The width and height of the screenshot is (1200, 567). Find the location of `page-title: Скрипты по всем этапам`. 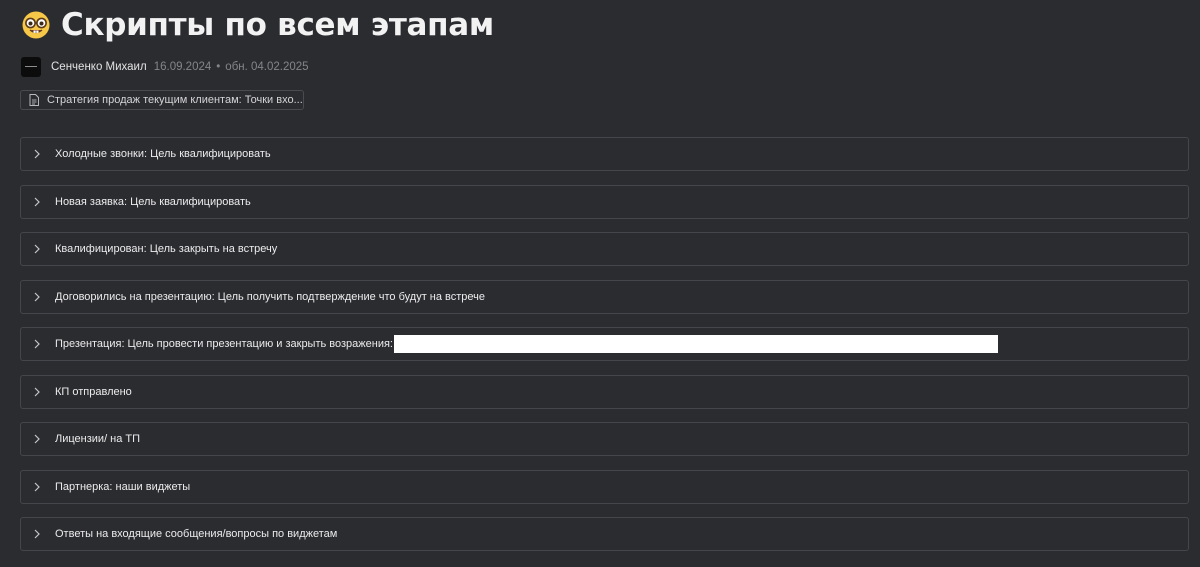

page-title: Скрипты по всем этапам is located at coordinates (277, 25).